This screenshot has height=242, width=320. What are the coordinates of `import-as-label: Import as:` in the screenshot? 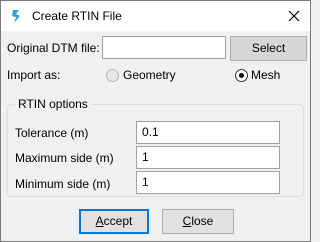 It's located at (34, 75).